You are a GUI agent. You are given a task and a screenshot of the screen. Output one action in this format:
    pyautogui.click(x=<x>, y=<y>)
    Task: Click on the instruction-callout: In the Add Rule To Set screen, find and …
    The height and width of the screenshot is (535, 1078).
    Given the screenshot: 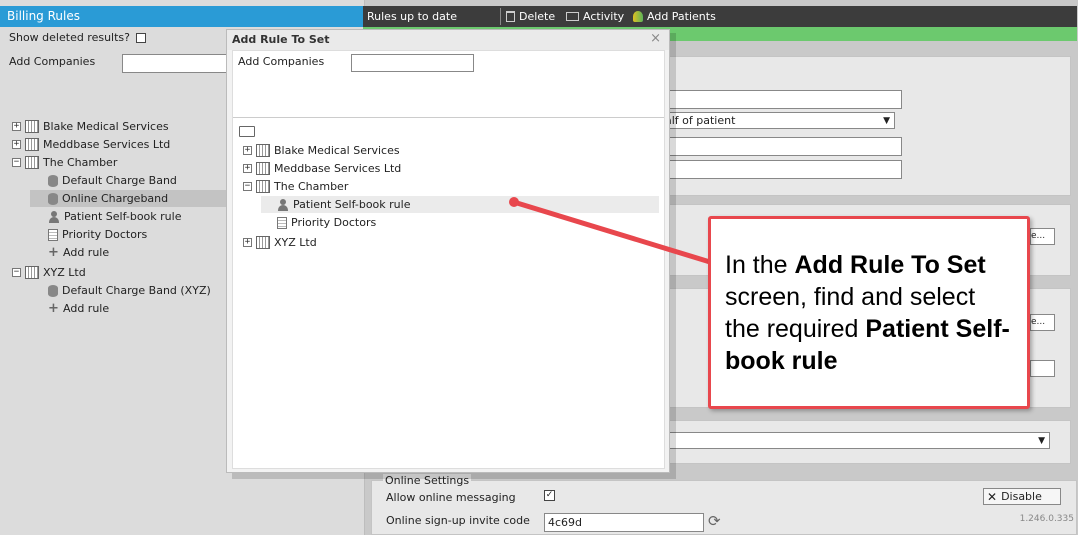 What is the action you would take?
    pyautogui.click(x=869, y=312)
    